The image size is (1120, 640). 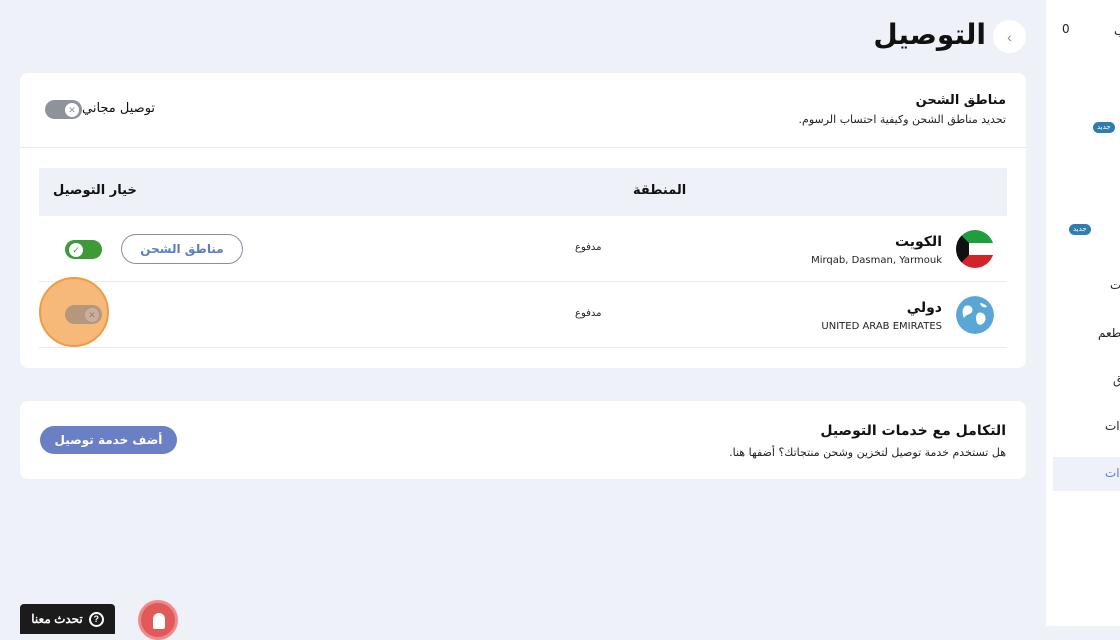 I want to click on sidebar-item-fragment: ق, so click(x=1116, y=380).